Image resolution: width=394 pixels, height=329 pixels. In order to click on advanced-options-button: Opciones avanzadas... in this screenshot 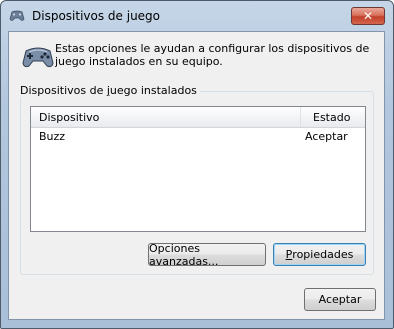, I will do `click(207, 254)`.